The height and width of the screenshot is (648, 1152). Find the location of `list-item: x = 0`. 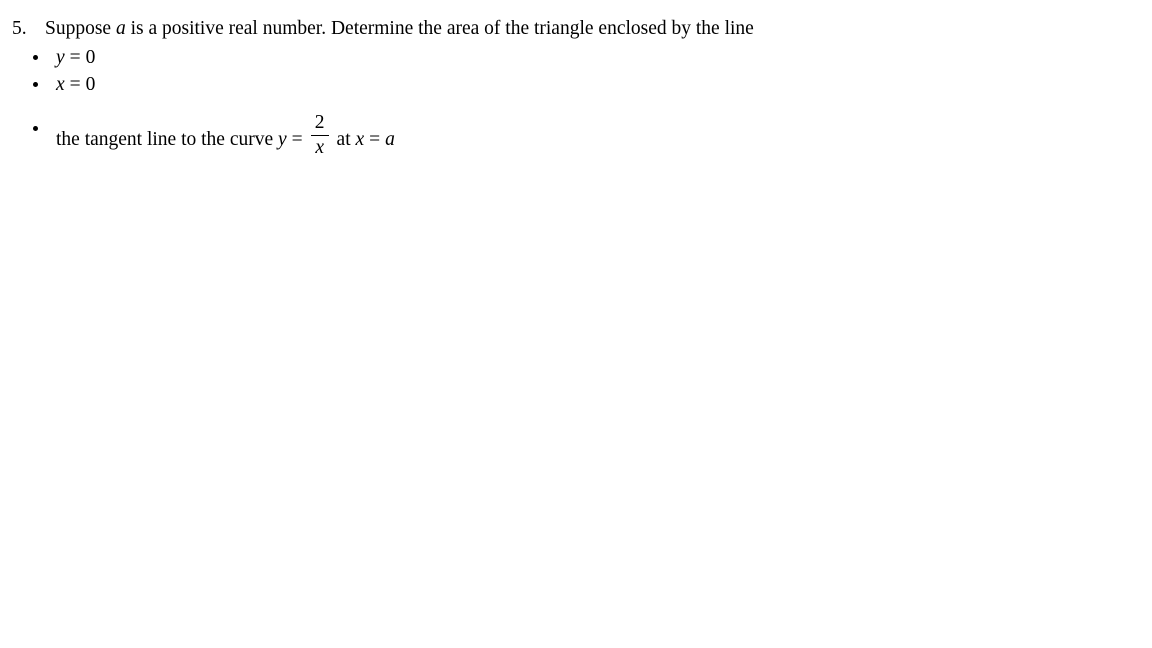

list-item: x = 0 is located at coordinates (572, 84).